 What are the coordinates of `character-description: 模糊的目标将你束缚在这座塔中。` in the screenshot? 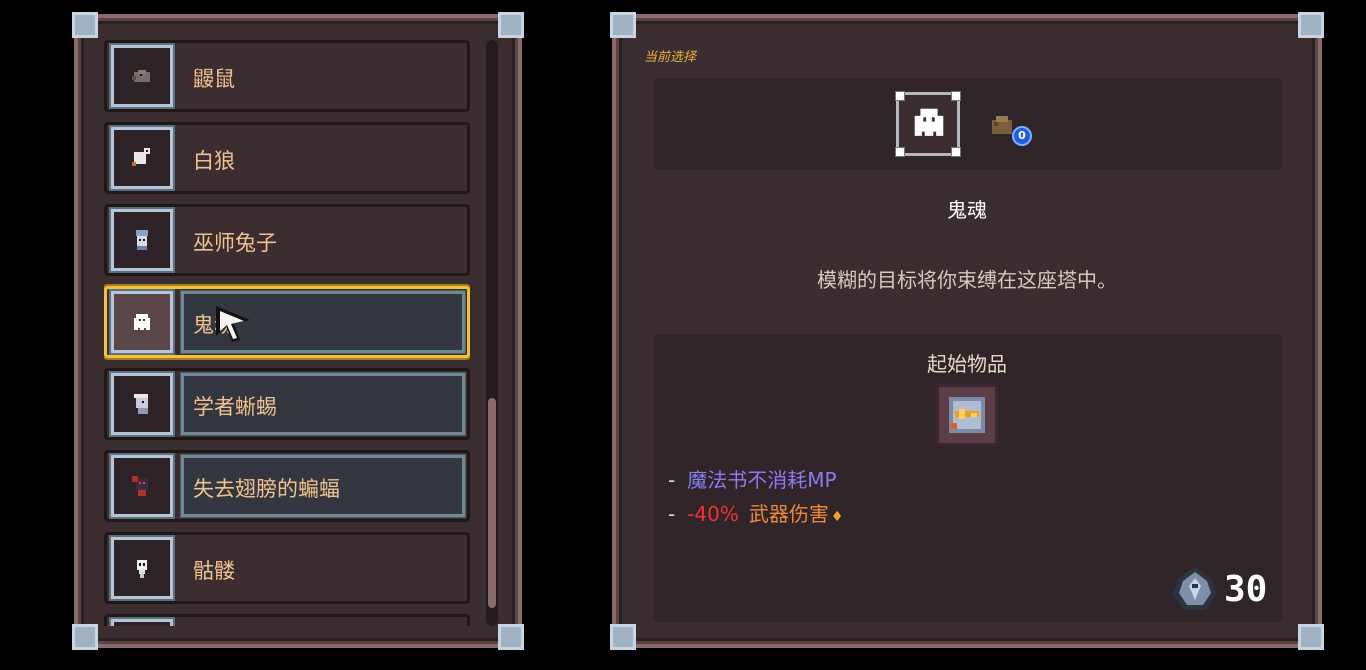 It's located at (967, 280).